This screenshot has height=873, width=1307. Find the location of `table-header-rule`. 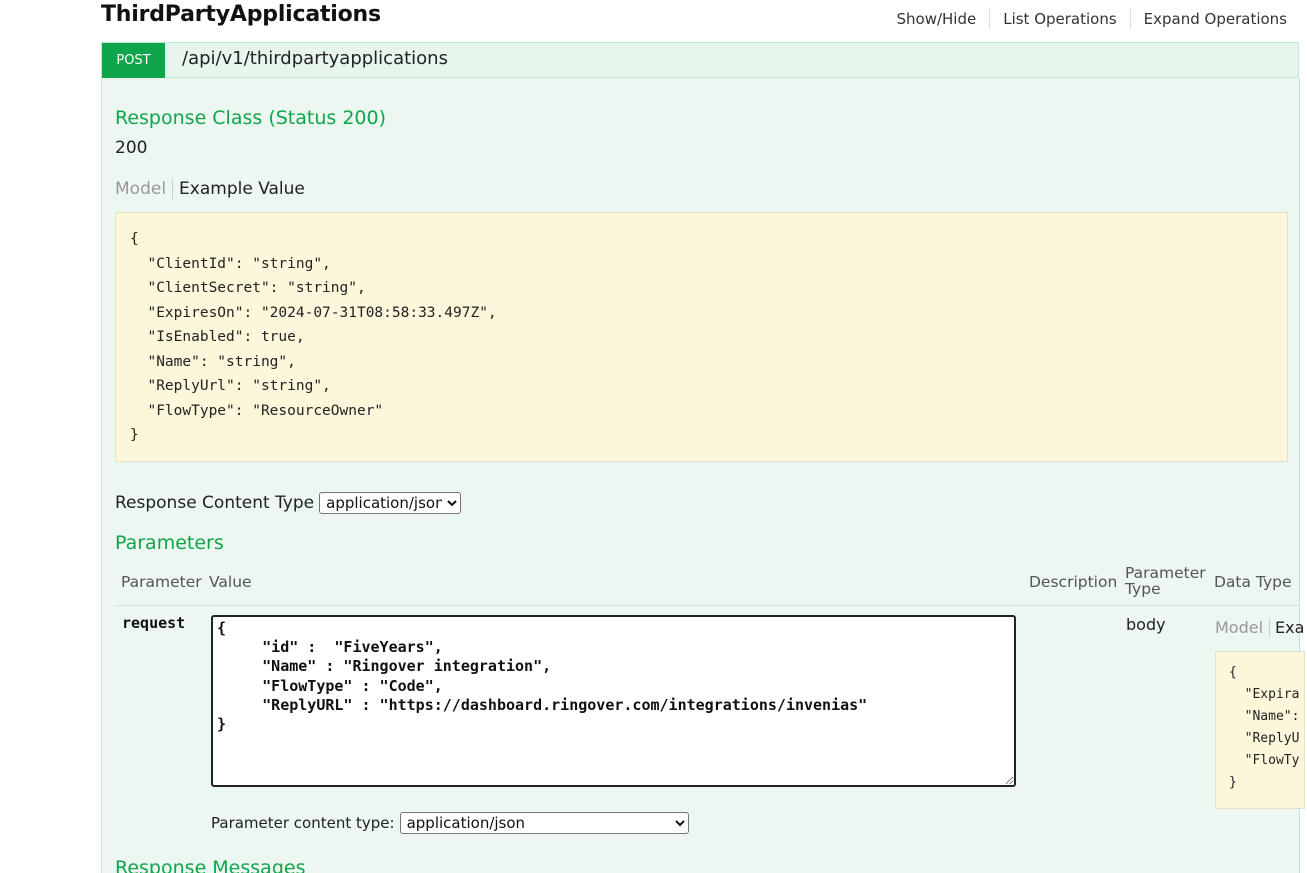

table-header-rule is located at coordinates (707, 605).